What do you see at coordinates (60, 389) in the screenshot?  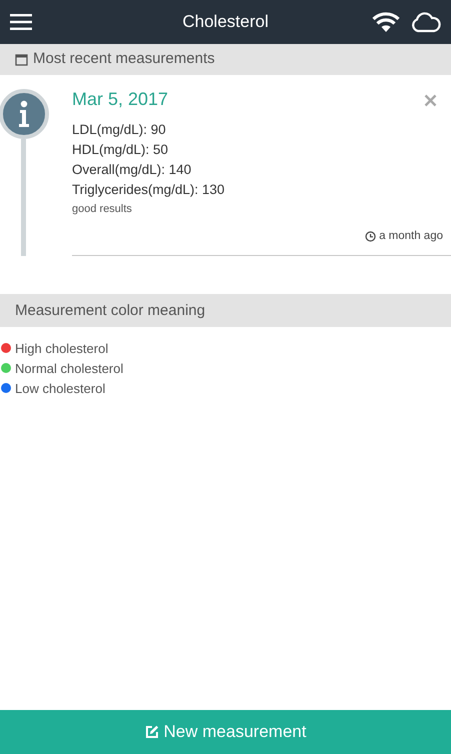 I see `legend-label: Low cholesterol` at bounding box center [60, 389].